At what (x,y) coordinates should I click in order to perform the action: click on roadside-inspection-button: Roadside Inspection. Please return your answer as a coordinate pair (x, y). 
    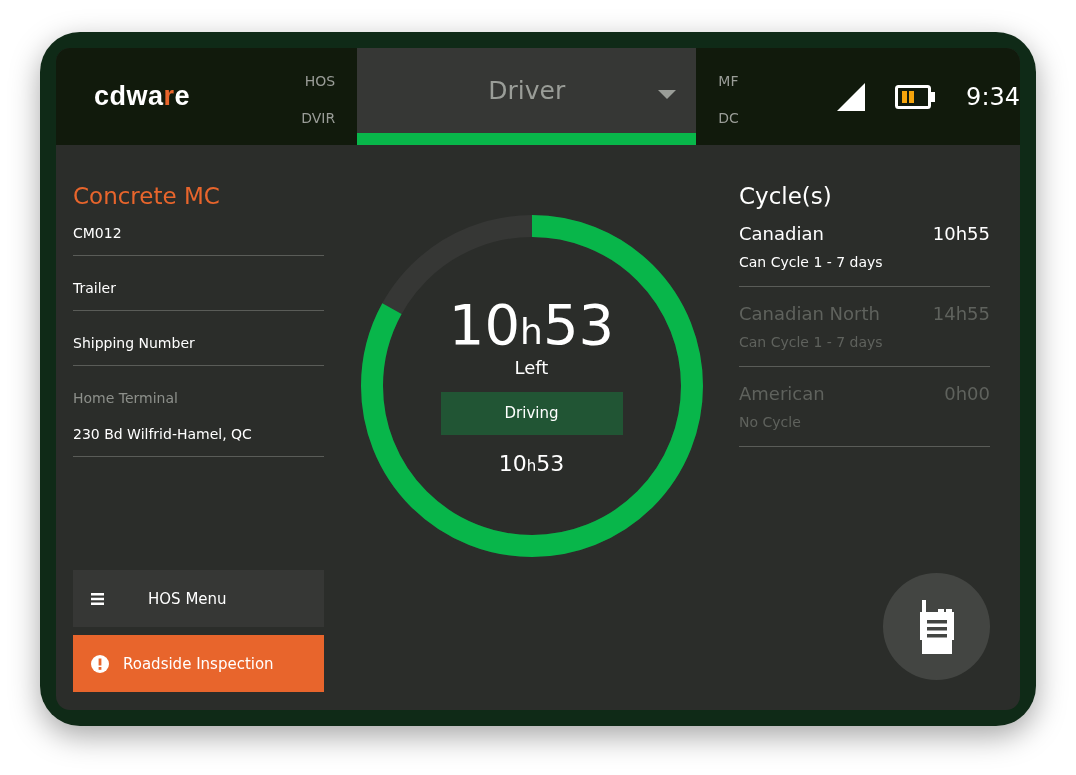
    Looking at the image, I should click on (198, 663).